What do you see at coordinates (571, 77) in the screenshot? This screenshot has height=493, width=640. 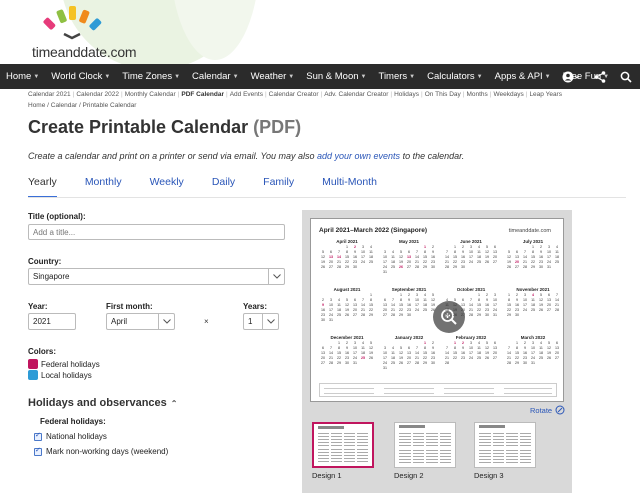 I see `account-icon` at bounding box center [571, 77].